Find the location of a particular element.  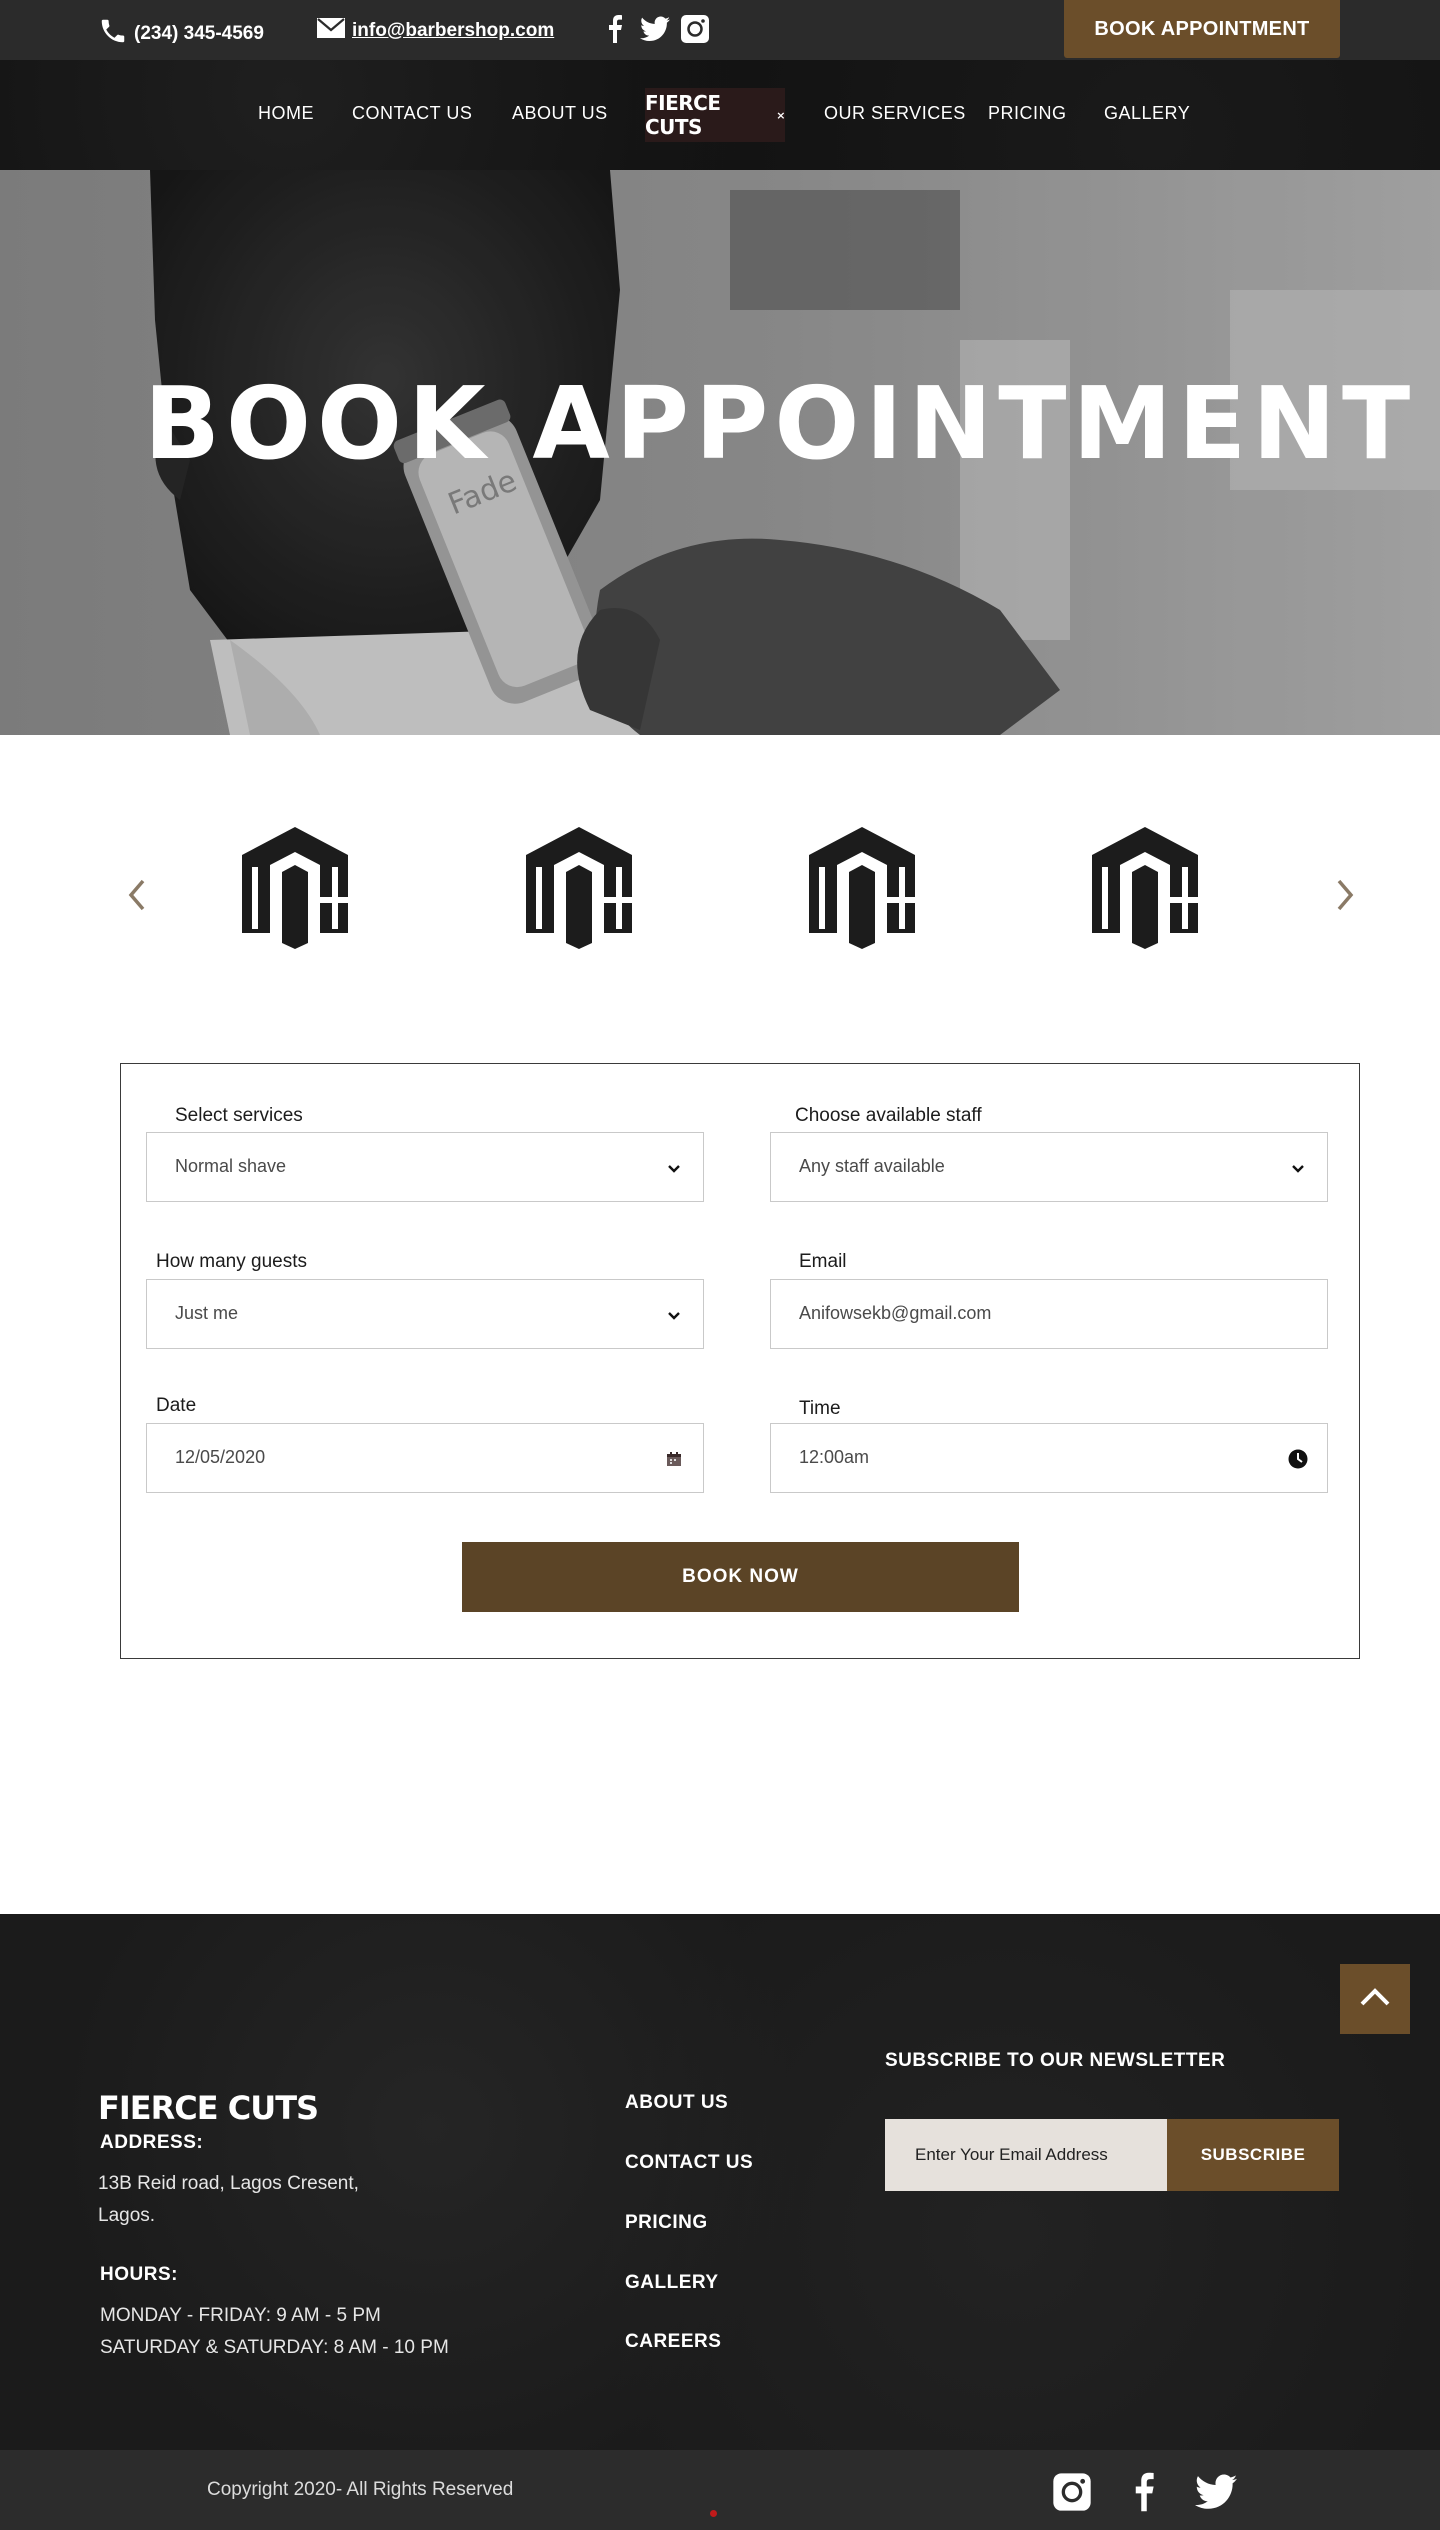

newsletter-heading: SUBSCRIBE TO OUR NEWSLETTER is located at coordinates (1055, 2060).